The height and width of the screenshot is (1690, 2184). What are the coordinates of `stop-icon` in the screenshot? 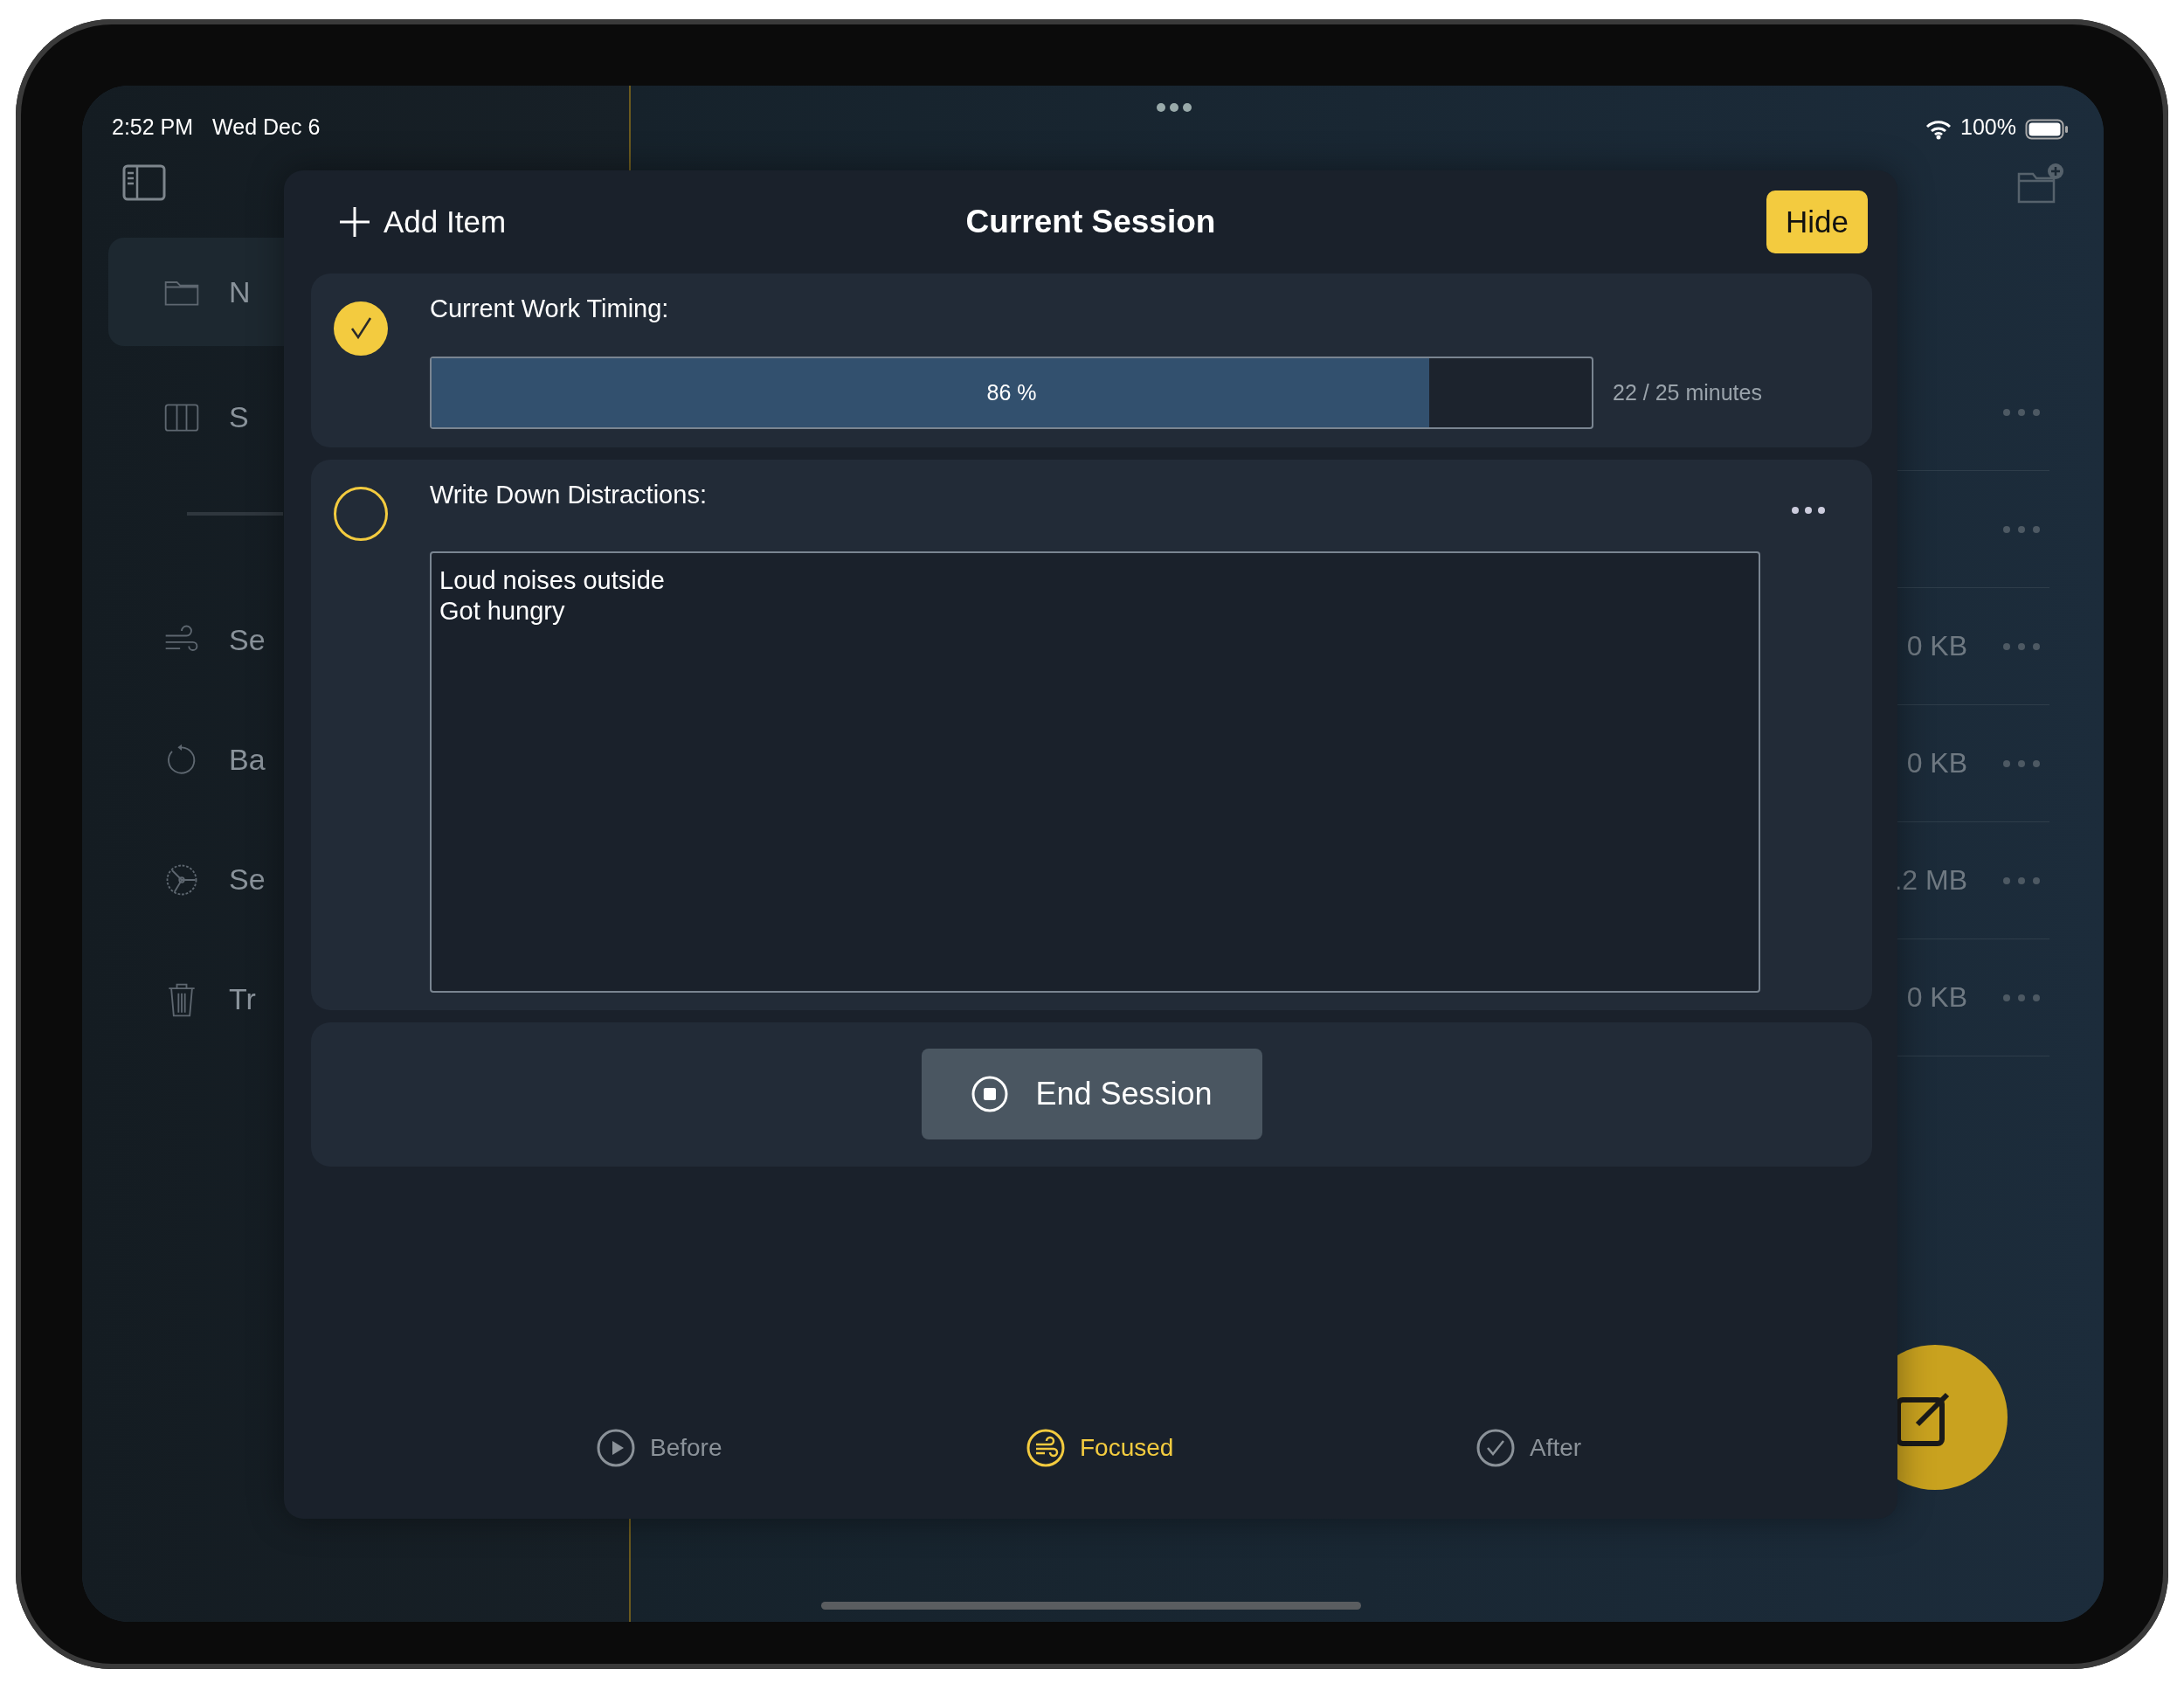 It's located at (990, 1094).